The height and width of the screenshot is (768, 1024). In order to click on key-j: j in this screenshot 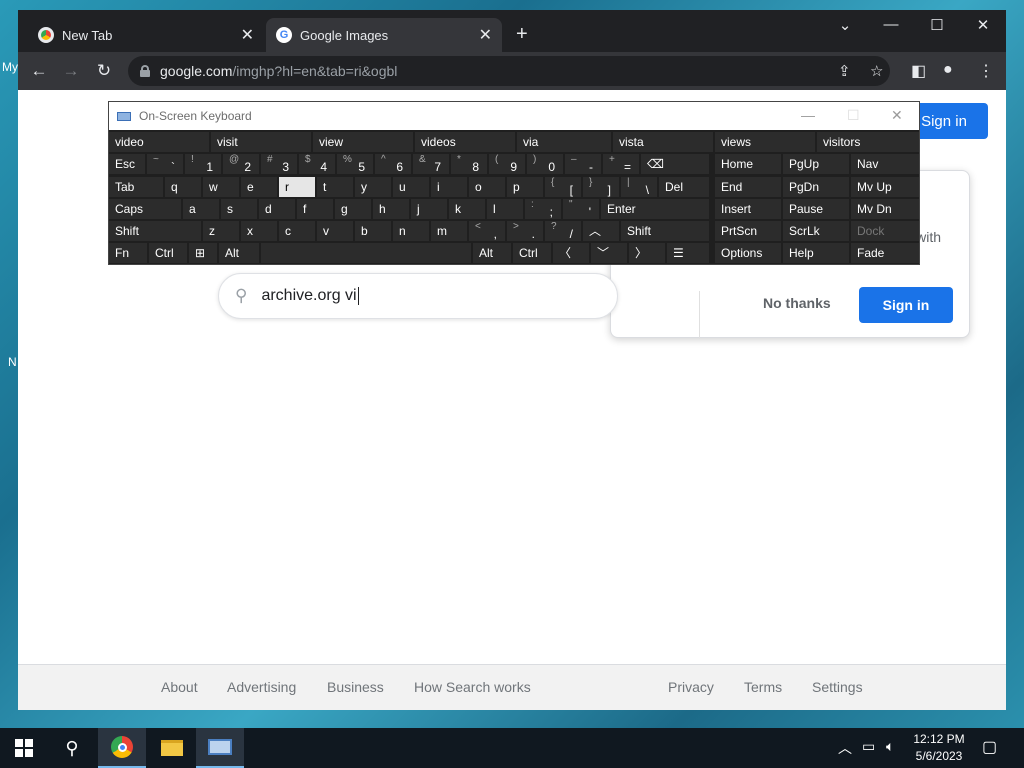, I will do `click(429, 209)`.